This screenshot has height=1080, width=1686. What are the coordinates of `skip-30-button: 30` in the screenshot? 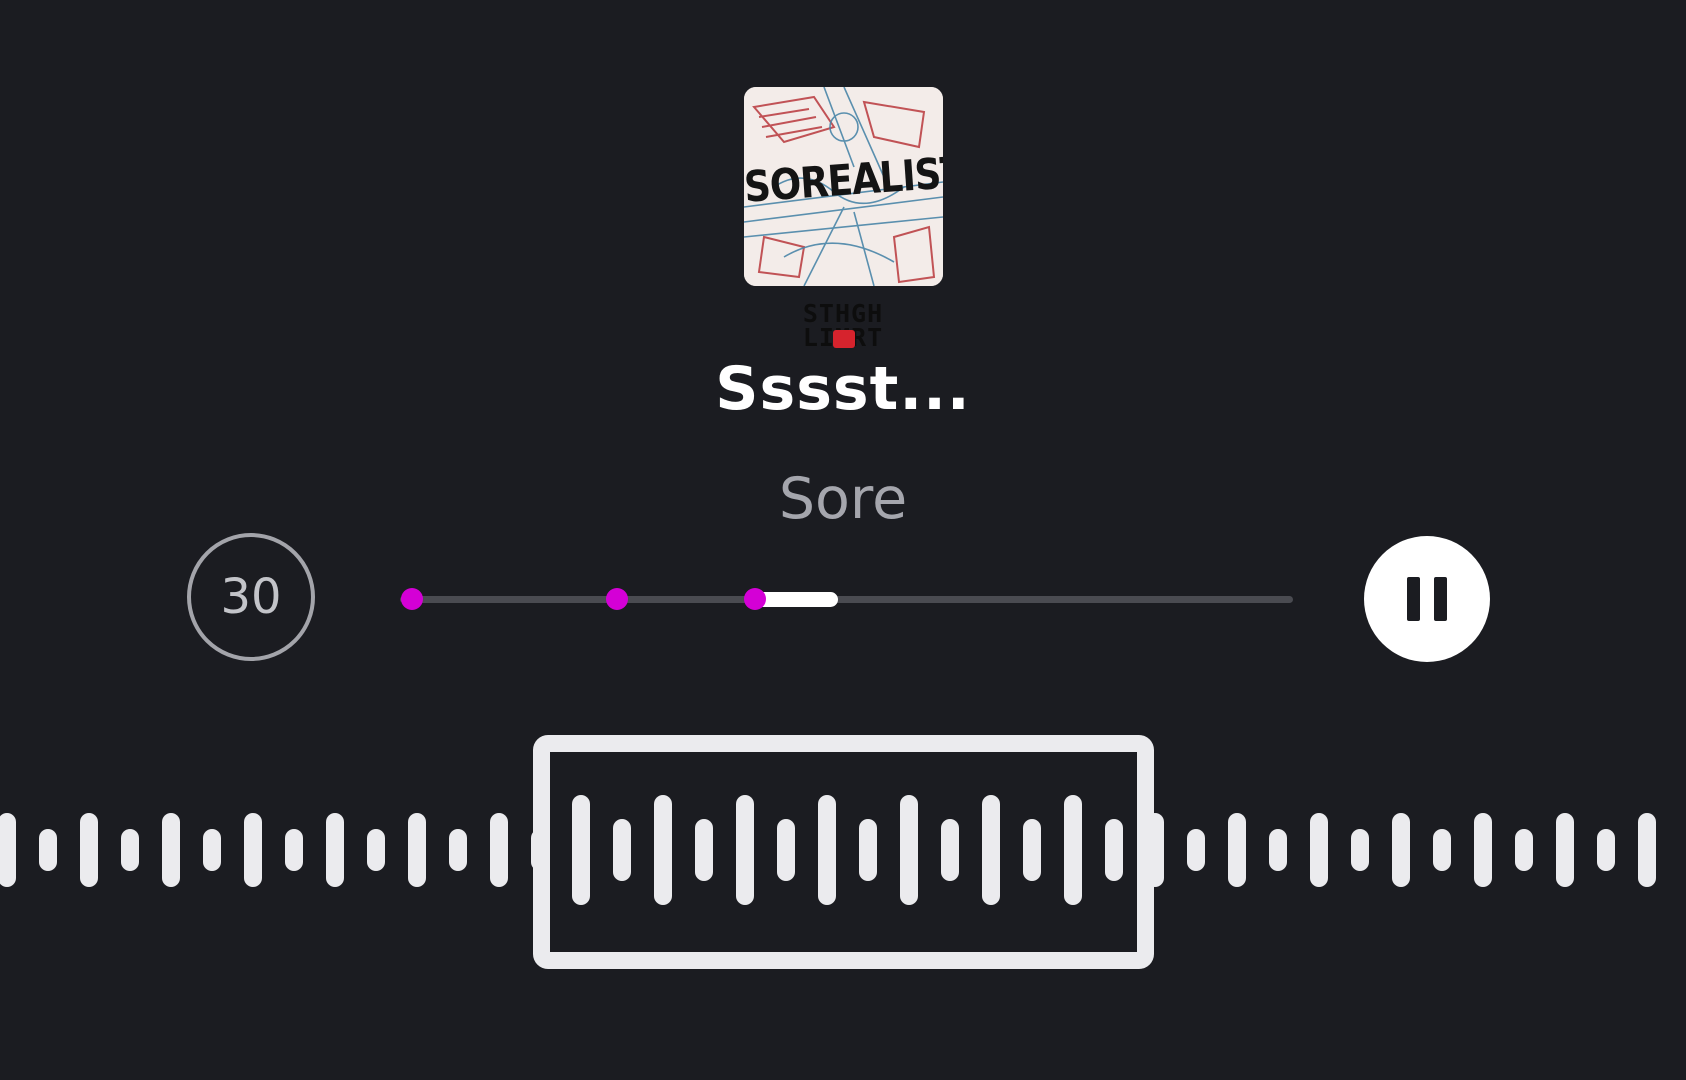 It's located at (251, 597).